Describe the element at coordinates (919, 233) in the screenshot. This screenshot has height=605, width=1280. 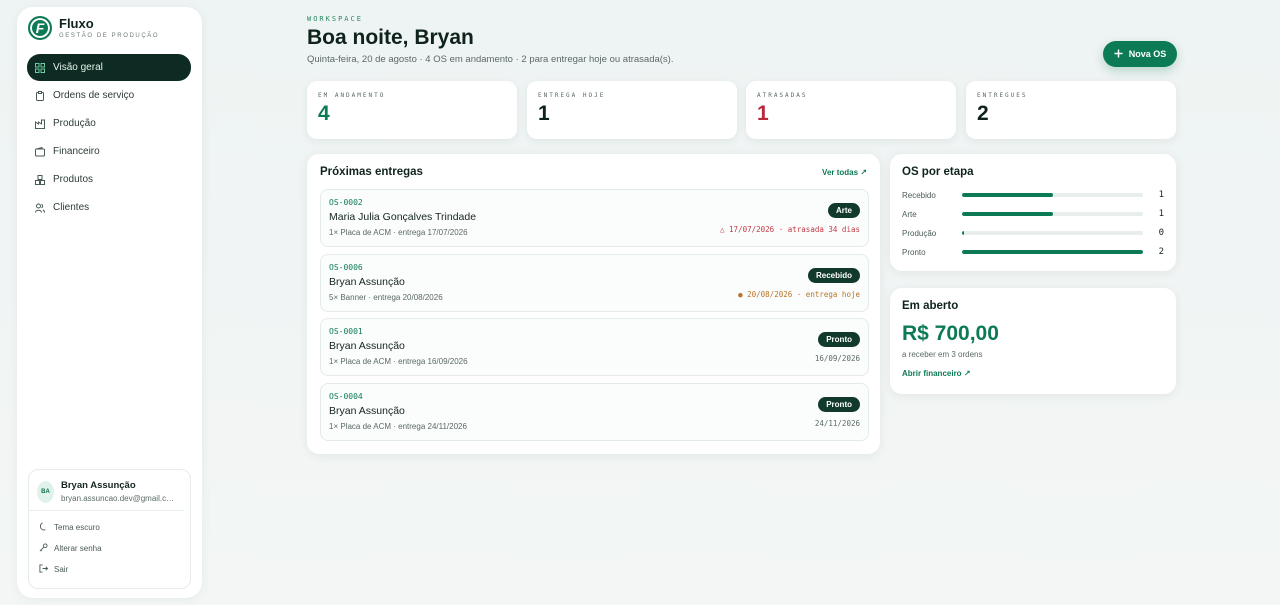
I see `stage-label: Produção` at that location.